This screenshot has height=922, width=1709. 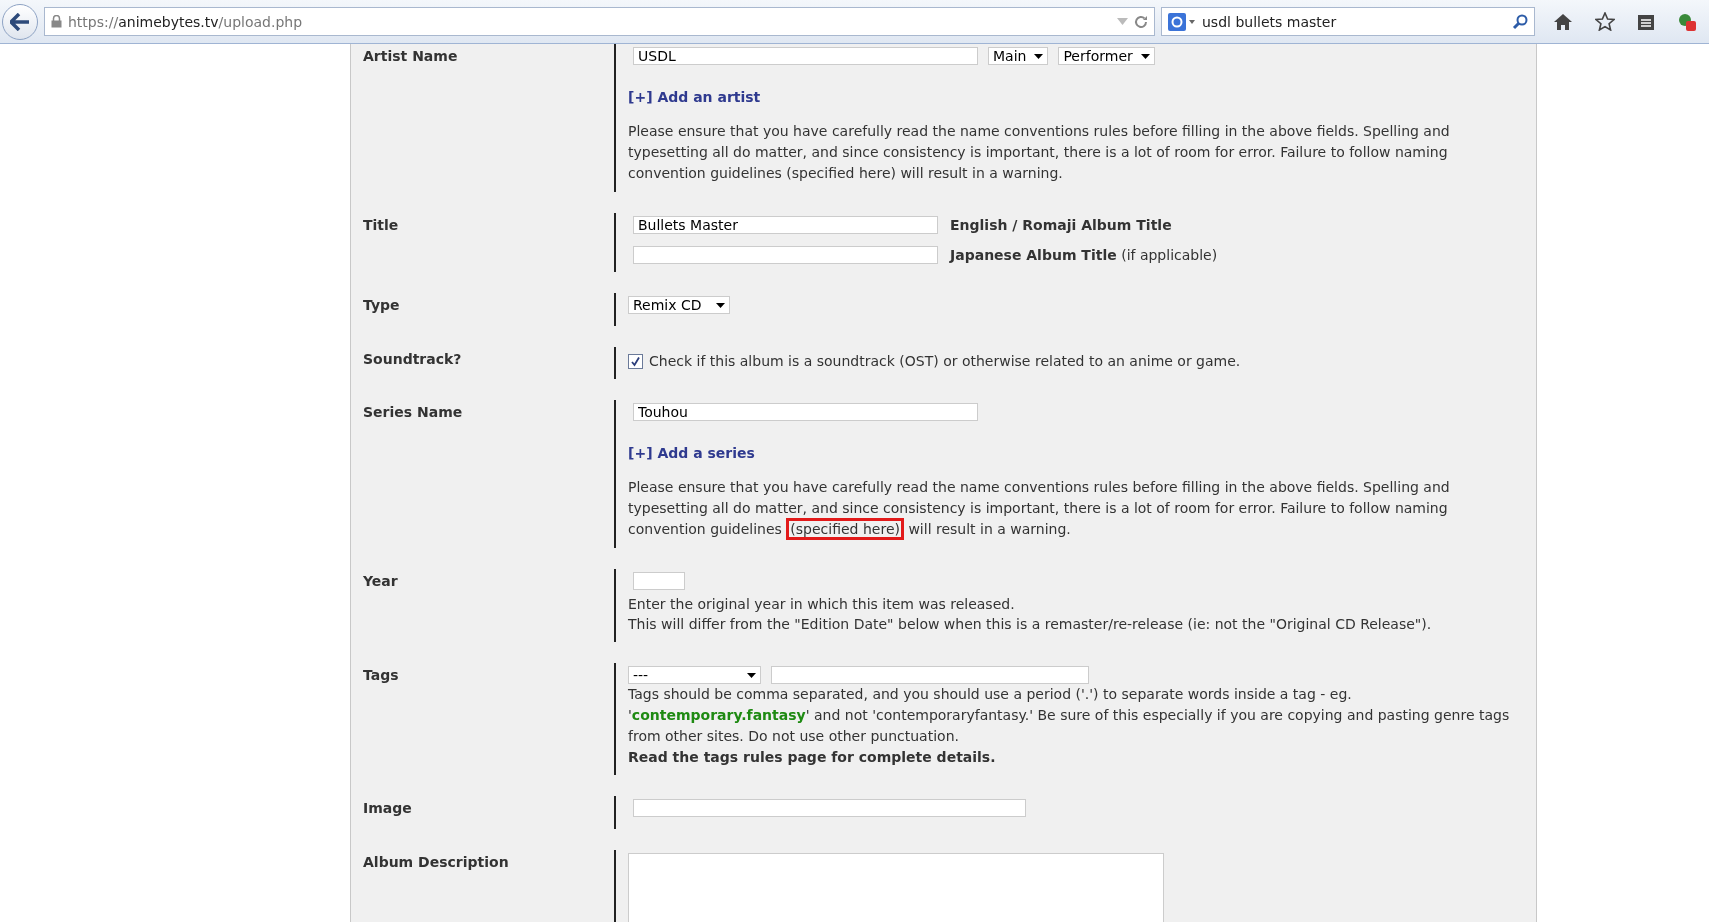 What do you see at coordinates (1030, 624) in the screenshot?
I see `year-help-text: This will differ from the "Edition Date" below when this is a remaster/re-release (ie: not the "Original CD Release").` at bounding box center [1030, 624].